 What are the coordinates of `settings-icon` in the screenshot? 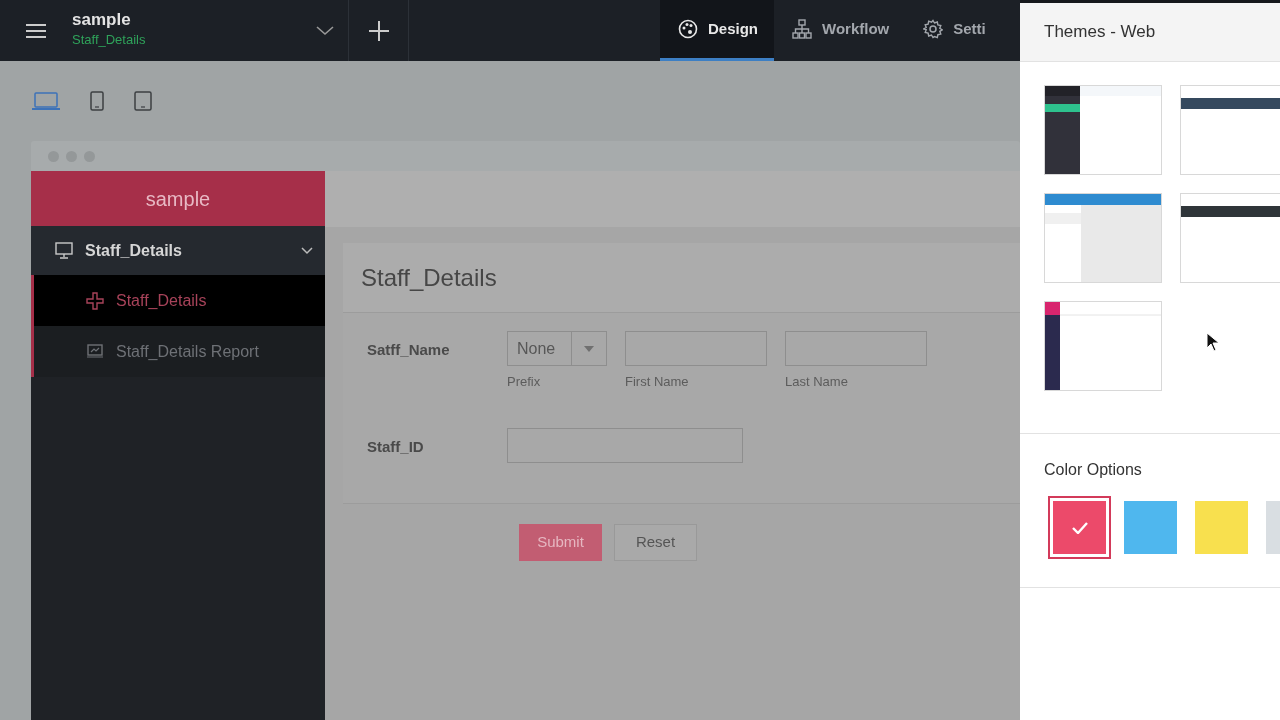 It's located at (933, 29).